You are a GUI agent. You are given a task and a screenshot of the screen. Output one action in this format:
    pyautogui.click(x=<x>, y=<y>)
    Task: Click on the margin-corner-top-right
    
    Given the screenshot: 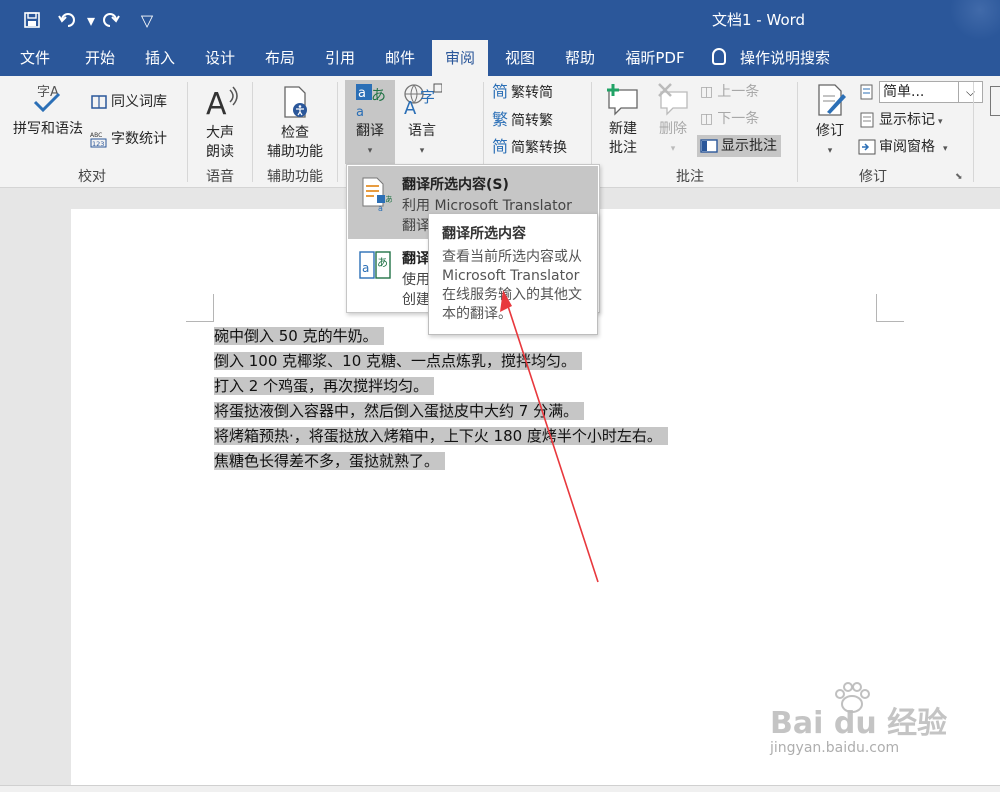 What is the action you would take?
    pyautogui.click(x=890, y=308)
    